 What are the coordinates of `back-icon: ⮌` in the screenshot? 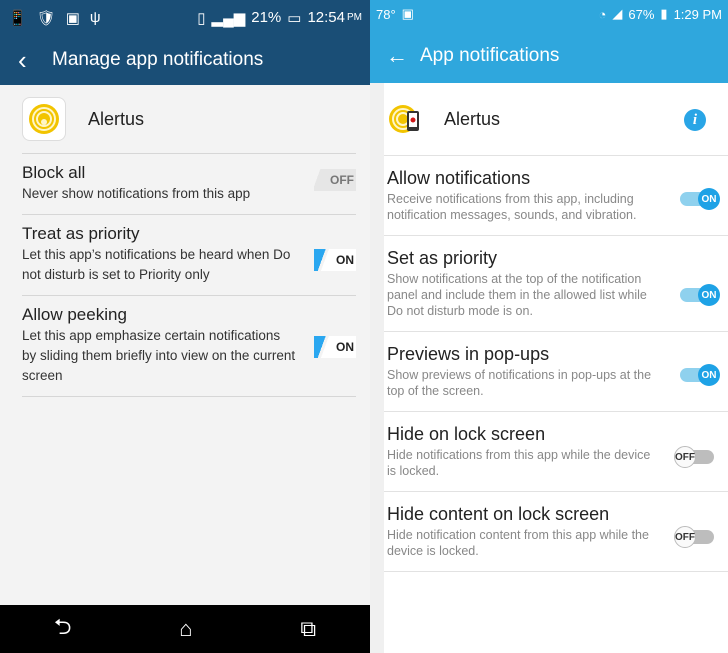 It's located at (63, 629).